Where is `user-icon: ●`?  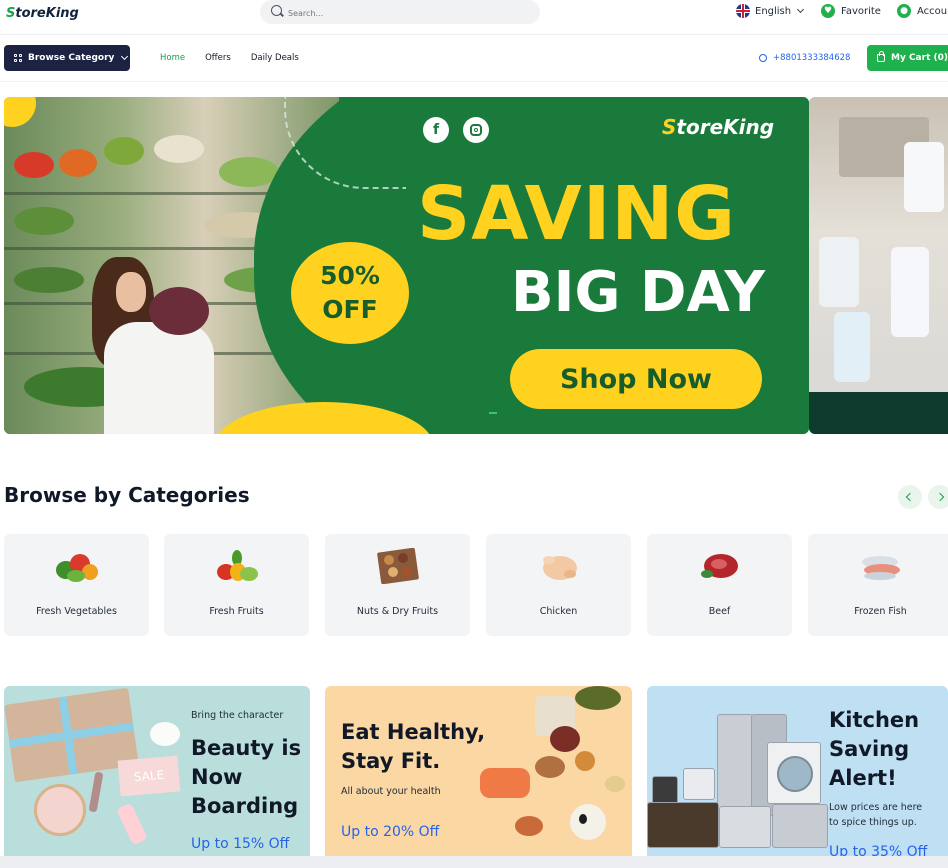
user-icon: ● is located at coordinates (904, 11).